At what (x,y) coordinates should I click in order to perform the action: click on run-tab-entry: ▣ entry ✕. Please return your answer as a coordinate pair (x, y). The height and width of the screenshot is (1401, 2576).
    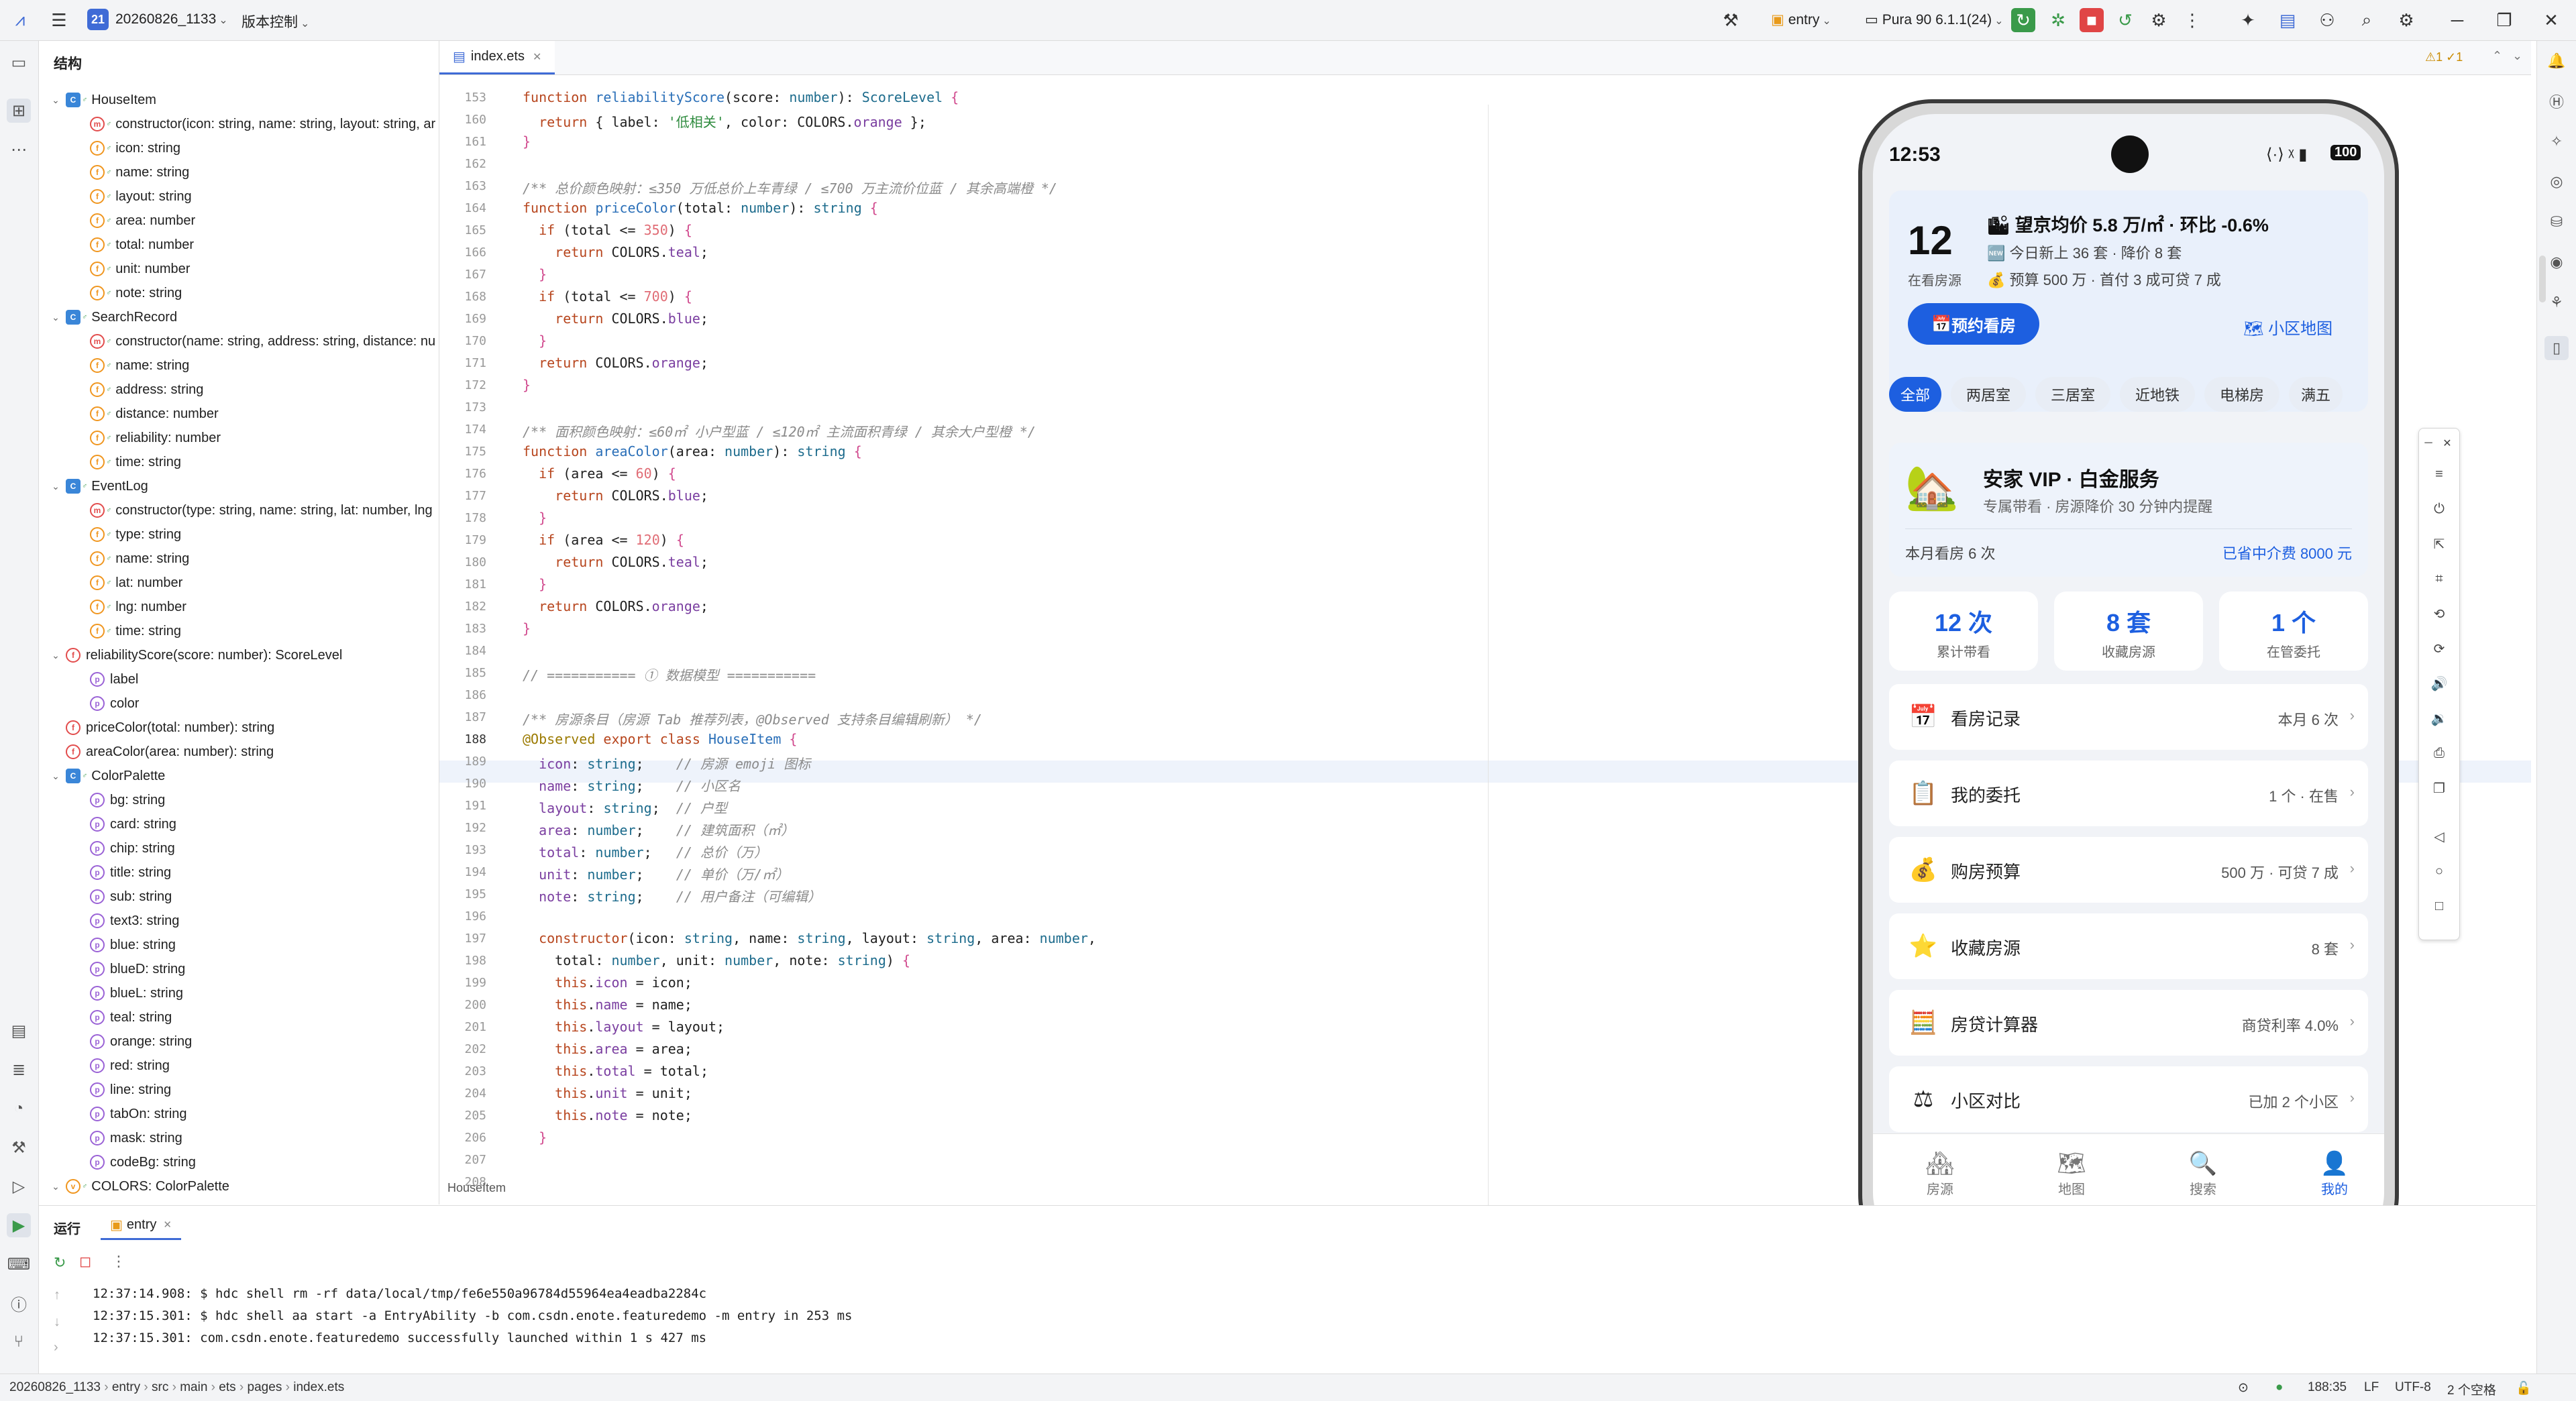
    Looking at the image, I should click on (141, 1225).